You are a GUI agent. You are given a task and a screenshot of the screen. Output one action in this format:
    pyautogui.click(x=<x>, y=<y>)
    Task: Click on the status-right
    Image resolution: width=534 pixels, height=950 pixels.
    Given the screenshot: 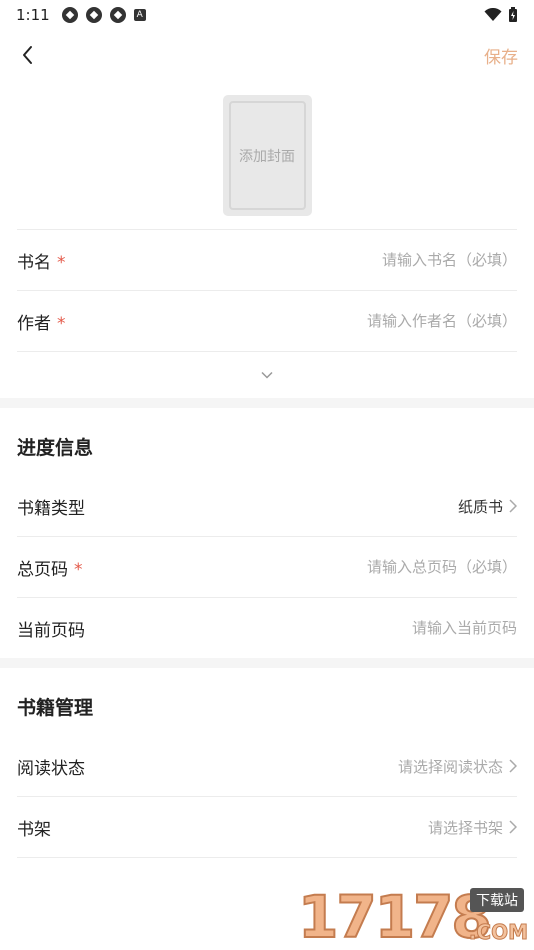 What is the action you would take?
    pyautogui.click(x=501, y=15)
    